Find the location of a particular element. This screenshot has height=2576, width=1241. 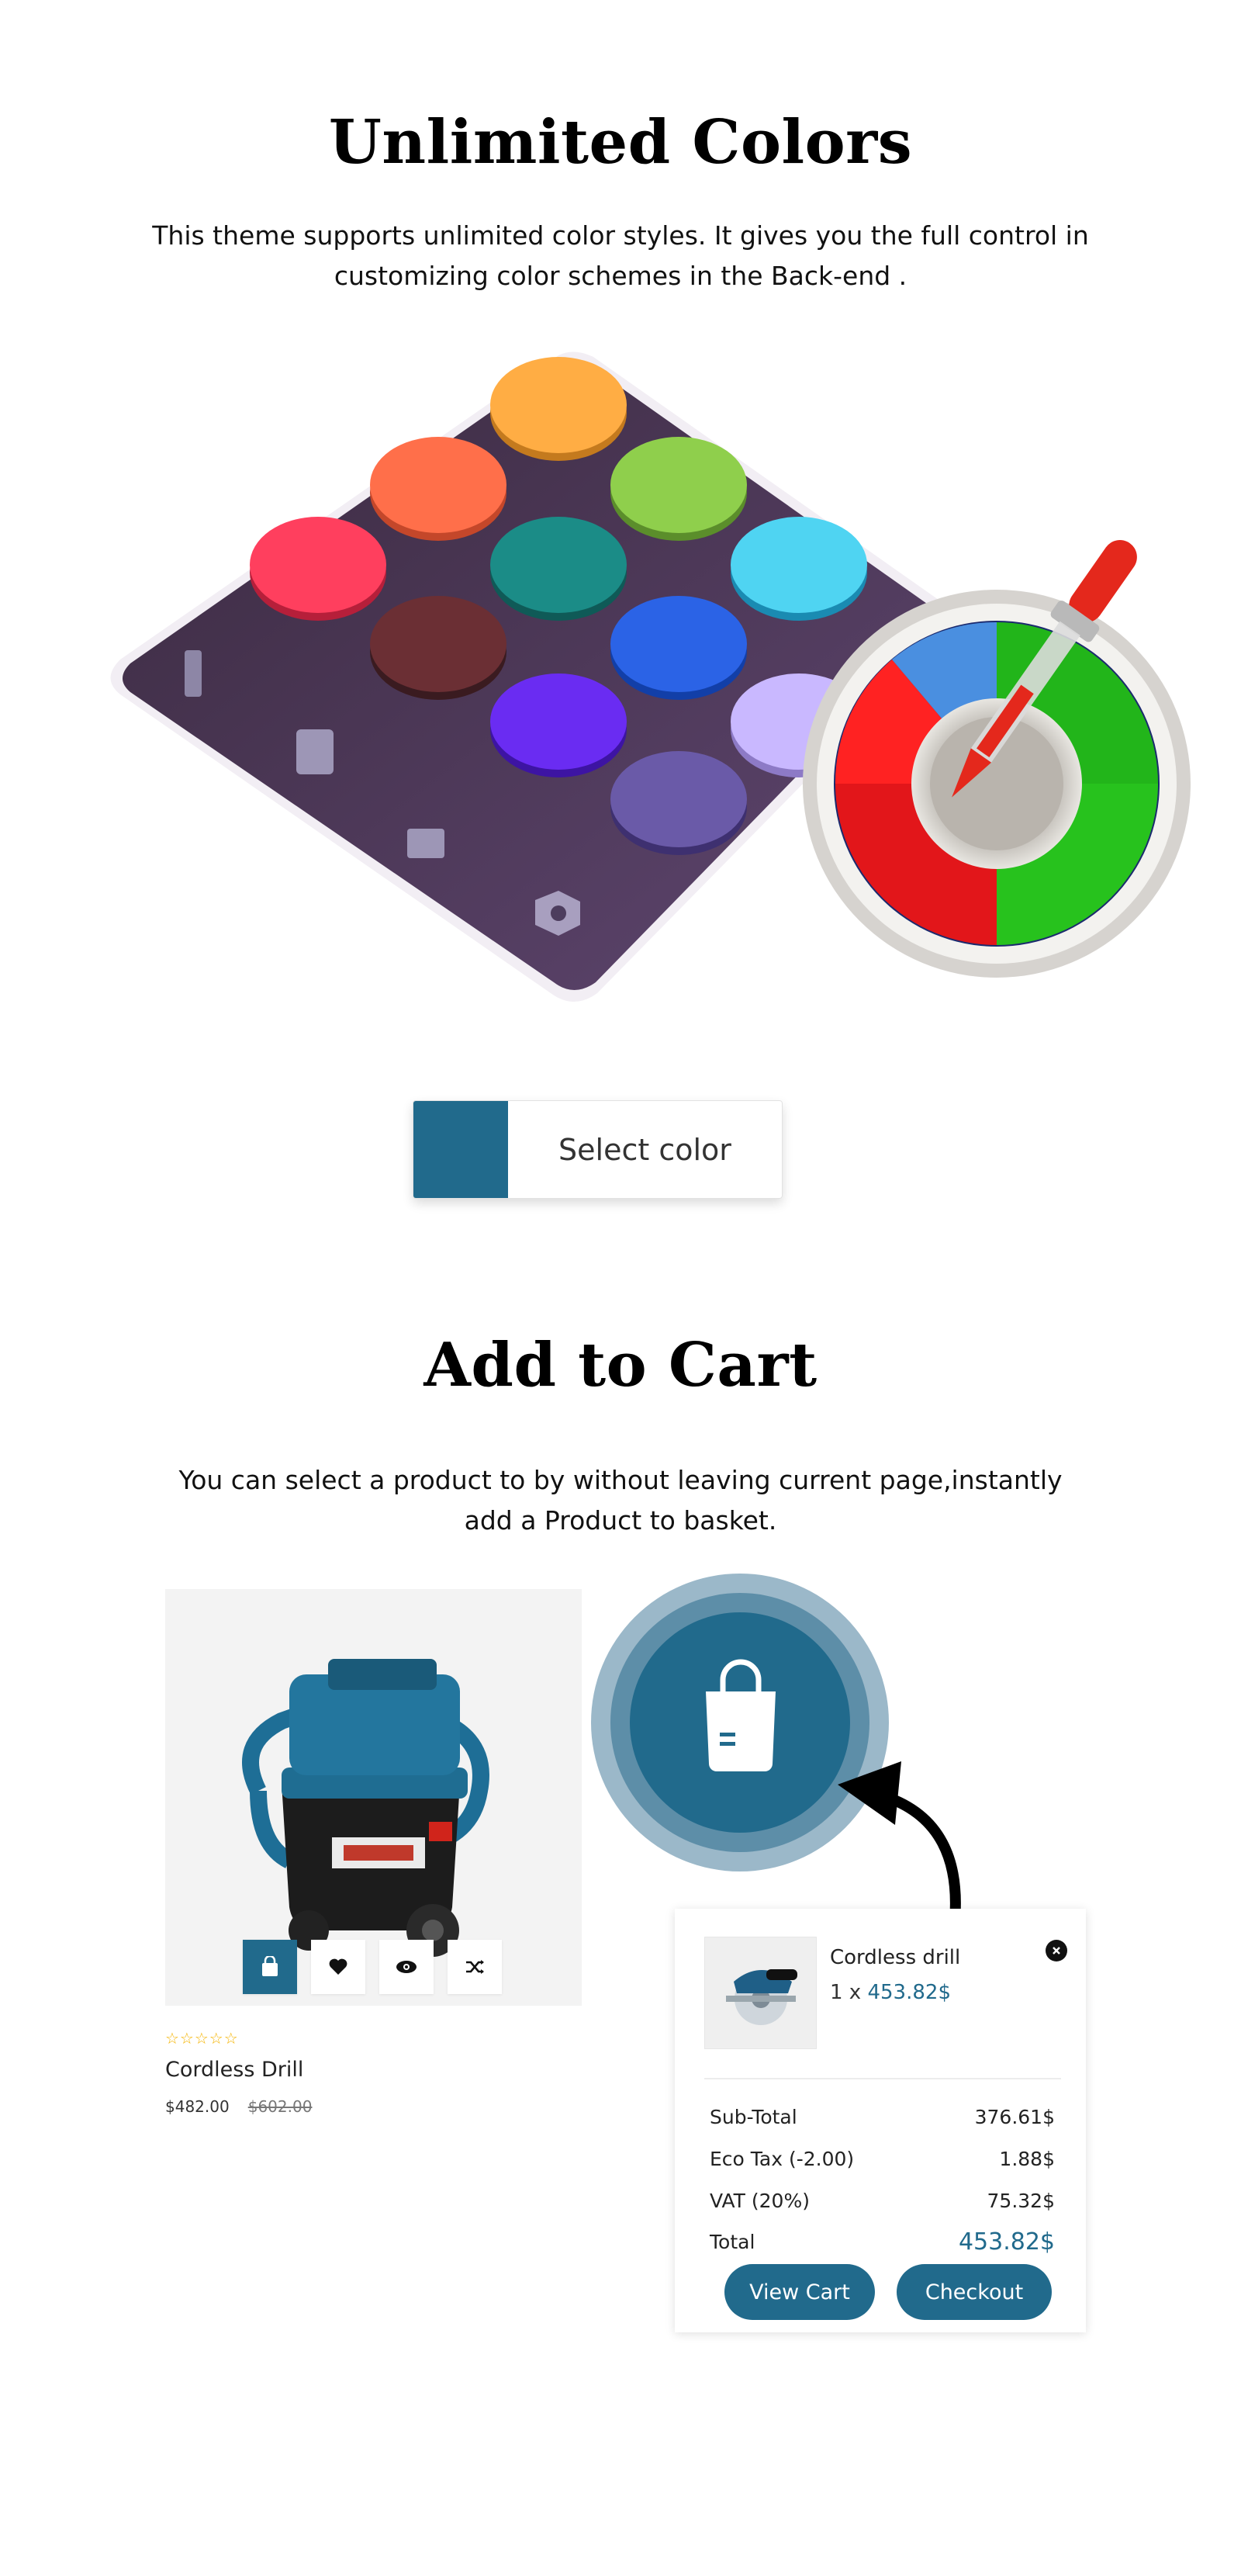

eye-icon is located at coordinates (406, 1967).